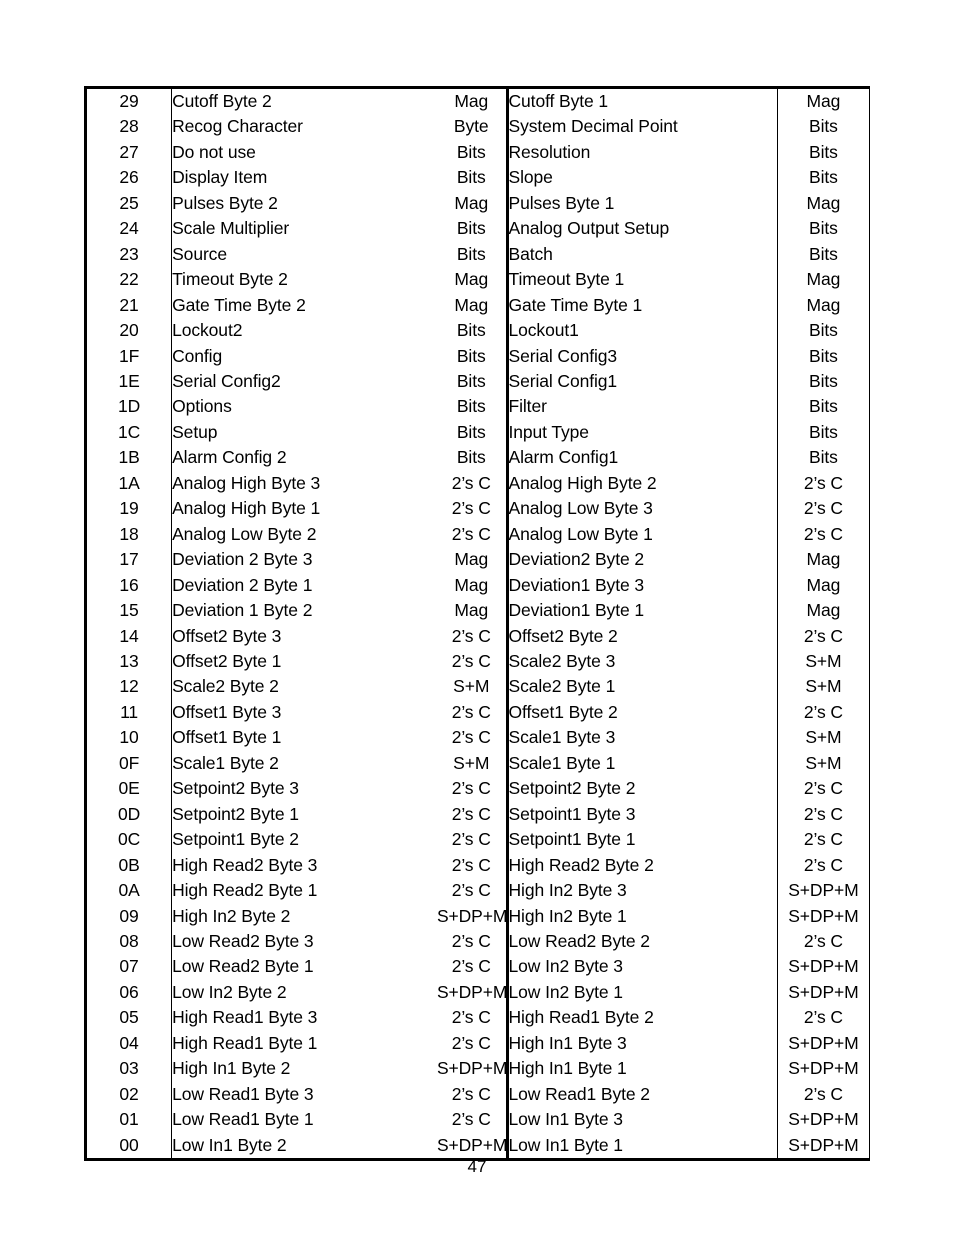 This screenshot has width=954, height=1235. I want to click on parameter-left-cell: Config, so click(197, 355).